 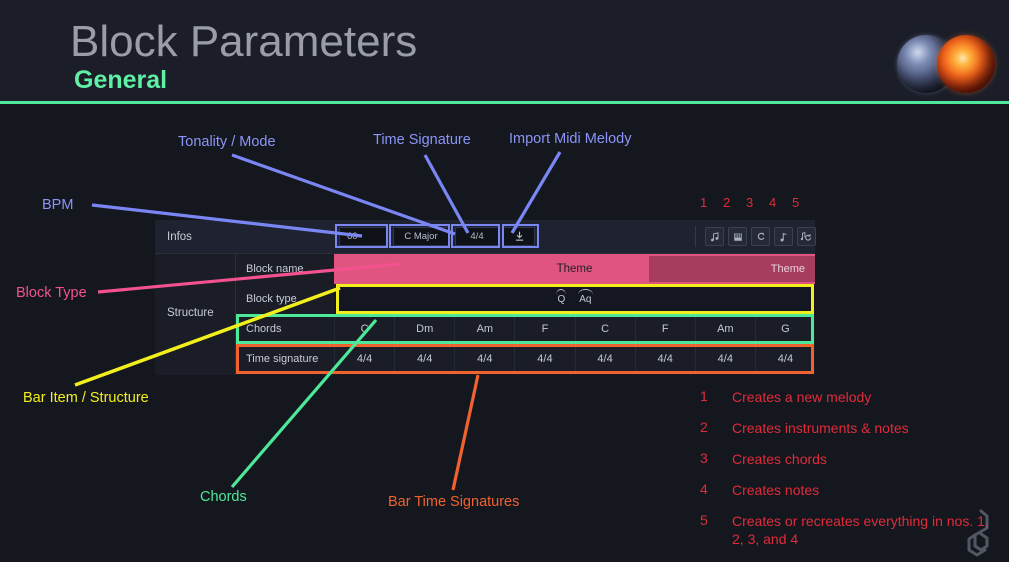 What do you see at coordinates (850, 490) in the screenshot?
I see `legend-item: 4 Creates notes` at bounding box center [850, 490].